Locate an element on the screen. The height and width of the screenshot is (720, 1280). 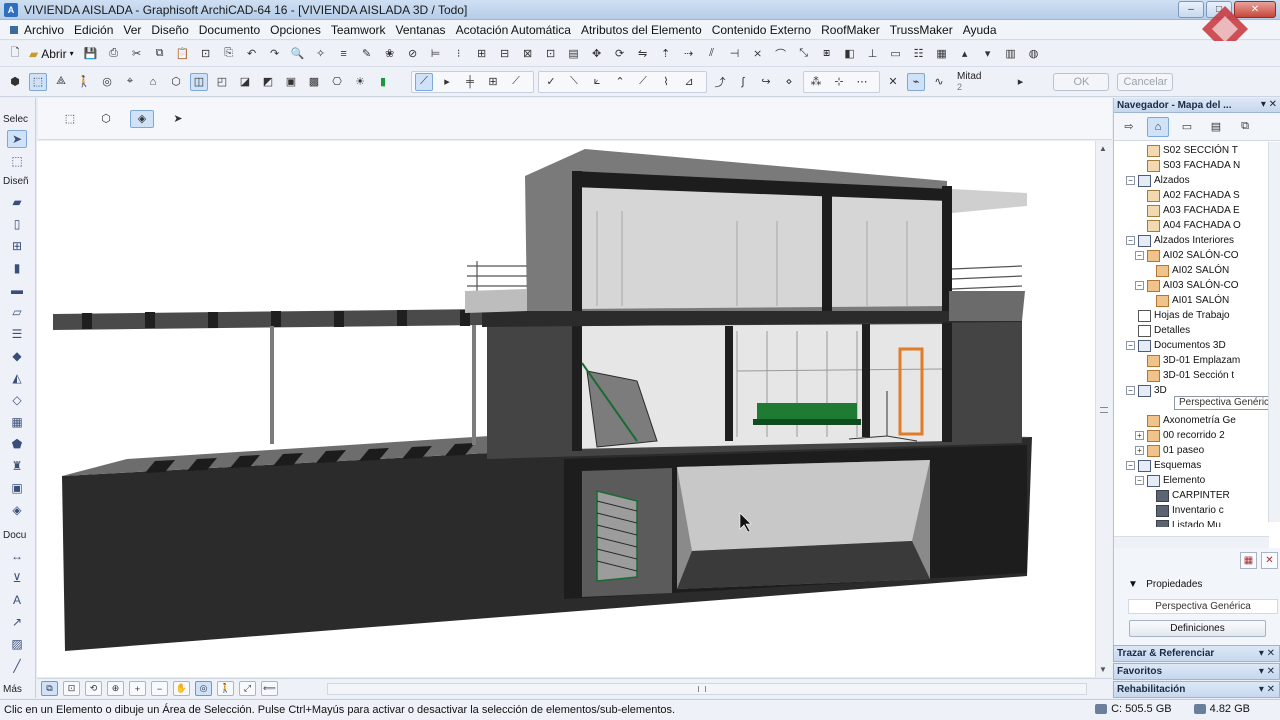
shading-icon: ◪ is located at coordinates (245, 82).